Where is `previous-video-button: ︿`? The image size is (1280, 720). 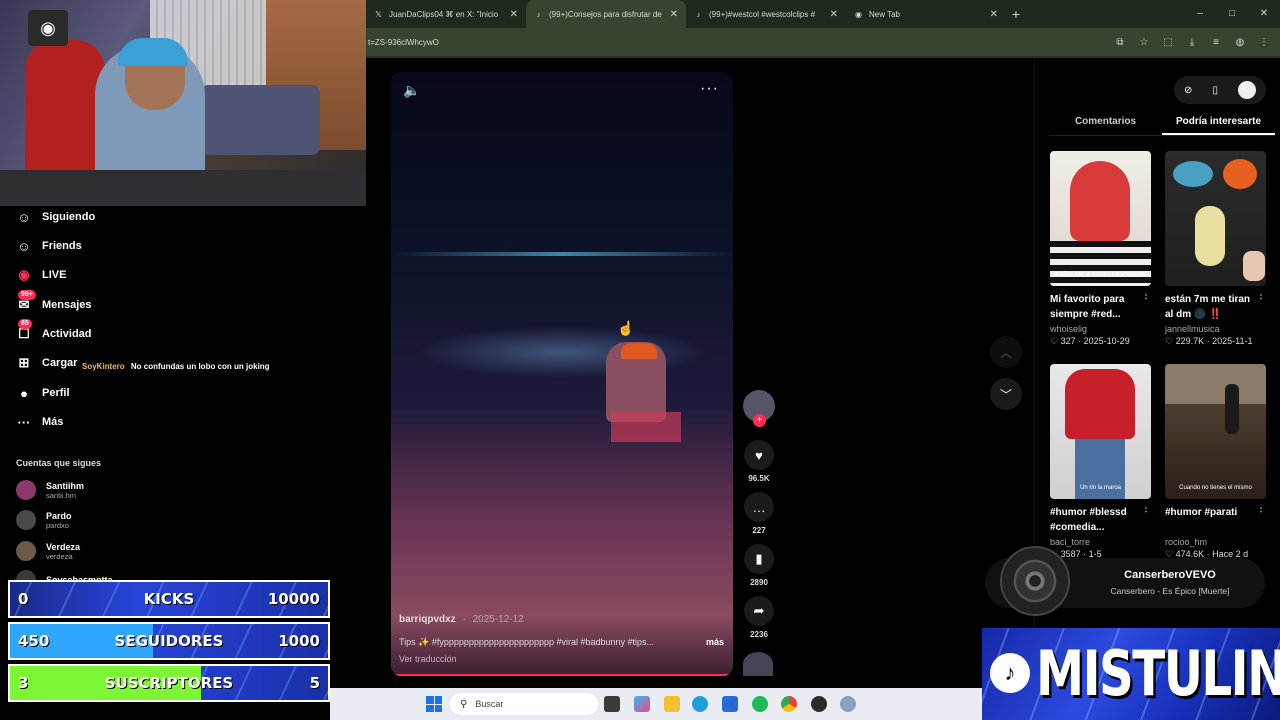
previous-video-button: ︿ is located at coordinates (1006, 352).